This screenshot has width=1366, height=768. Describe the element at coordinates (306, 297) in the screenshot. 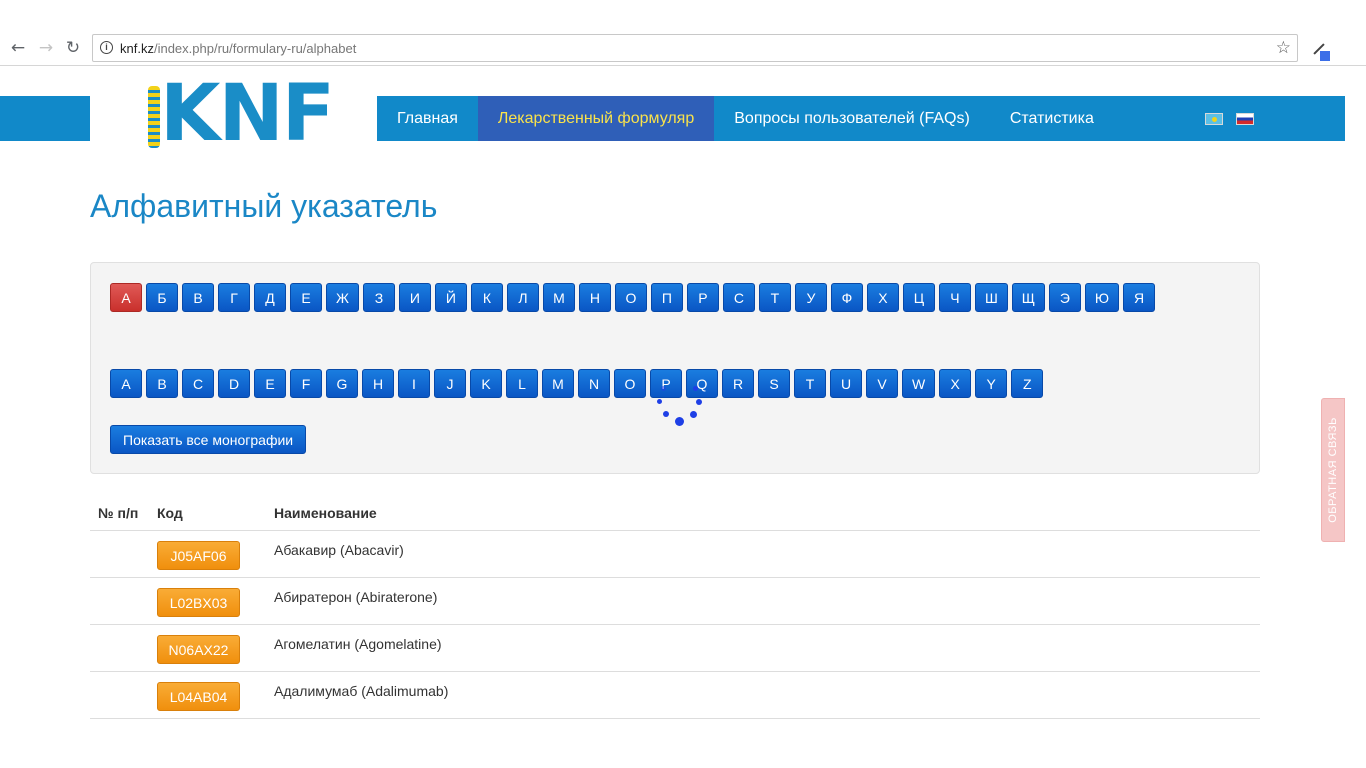

I see `cyrillic-letter-button: Е` at that location.